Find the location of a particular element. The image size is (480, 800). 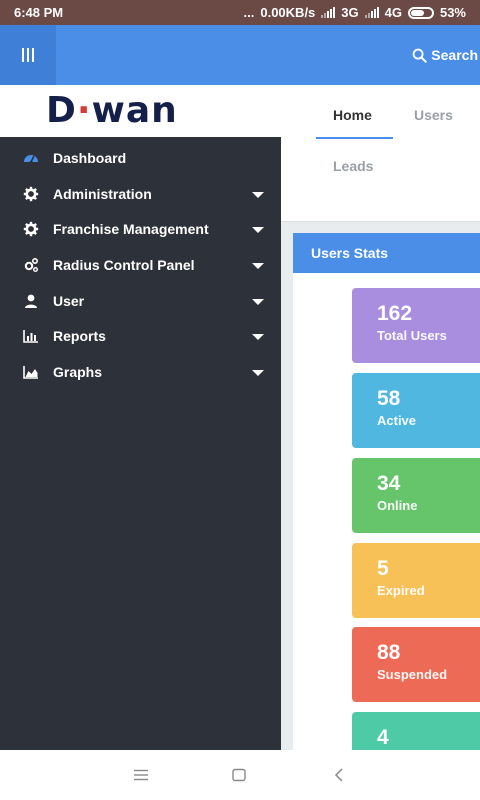

sidebar-item-label: Administration is located at coordinates (102, 194).